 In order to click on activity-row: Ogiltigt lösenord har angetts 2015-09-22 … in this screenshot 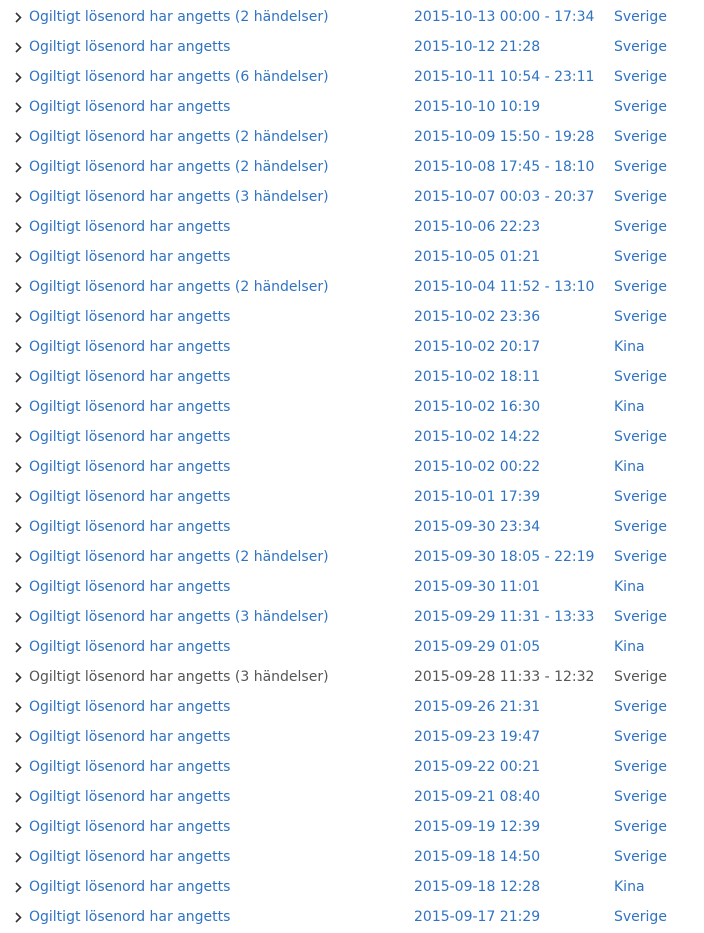, I will do `click(352, 767)`.